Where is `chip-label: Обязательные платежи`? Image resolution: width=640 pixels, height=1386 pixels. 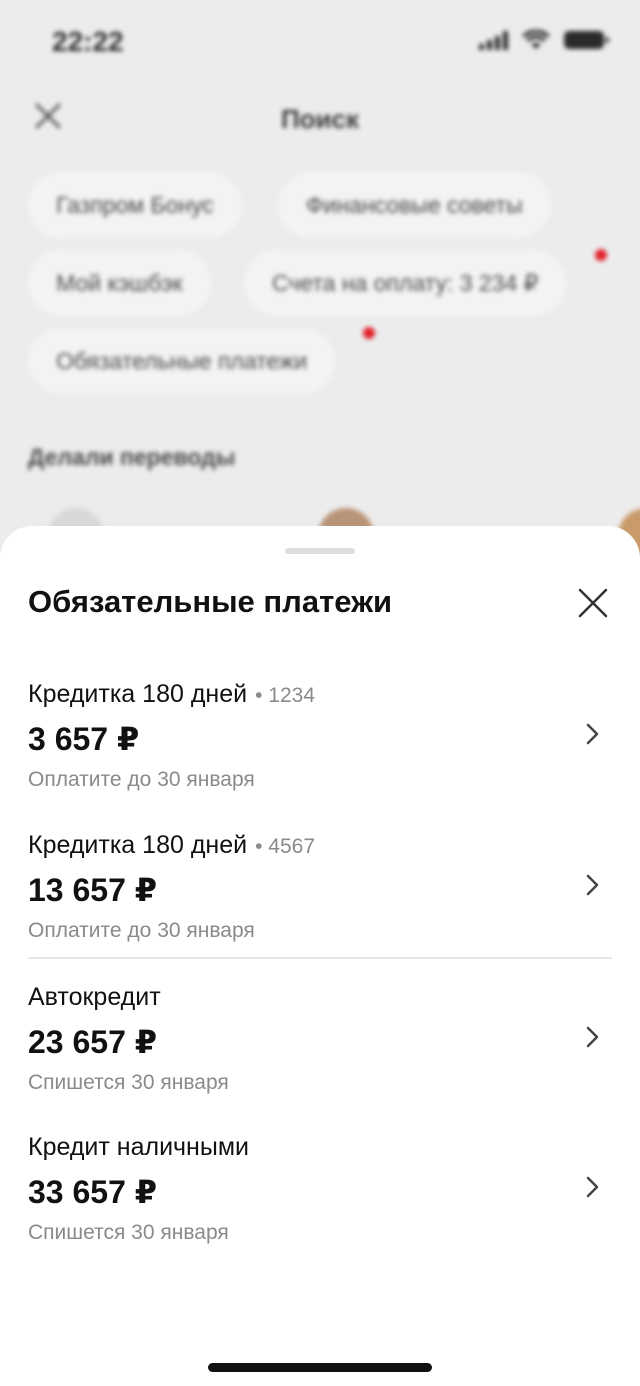
chip-label: Обязательные платежи is located at coordinates (182, 360).